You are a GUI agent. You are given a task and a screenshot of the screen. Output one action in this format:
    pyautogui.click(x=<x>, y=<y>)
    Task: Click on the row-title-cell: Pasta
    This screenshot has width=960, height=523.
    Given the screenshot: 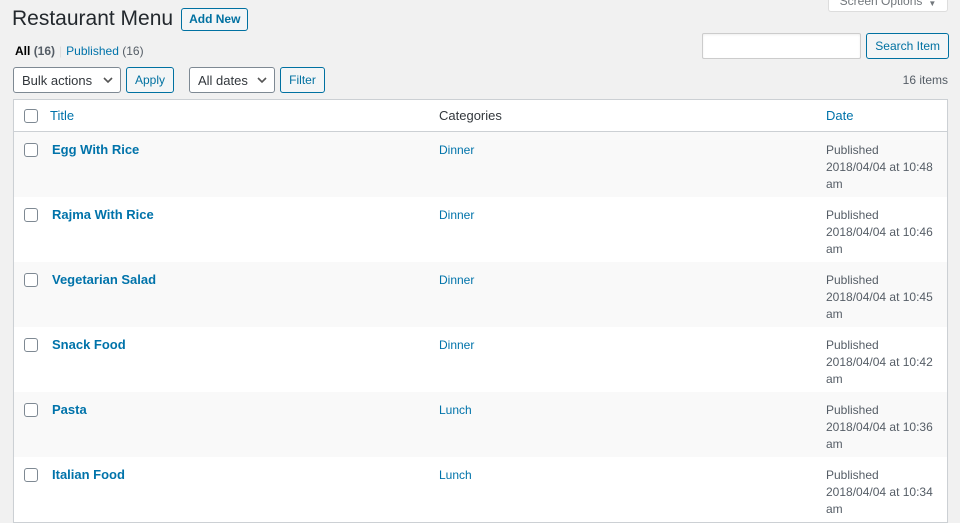 What is the action you would take?
    pyautogui.click(x=244, y=404)
    